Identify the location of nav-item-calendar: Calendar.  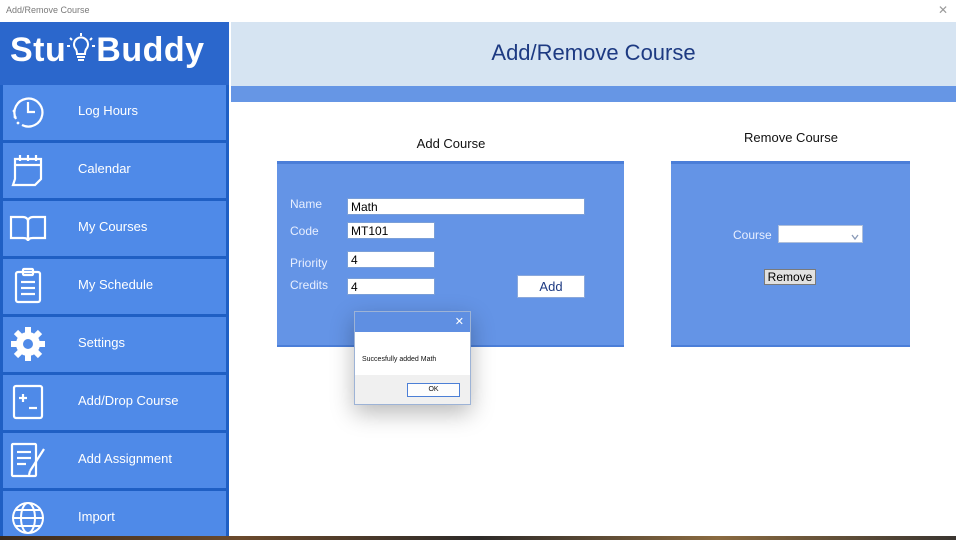
(114, 170).